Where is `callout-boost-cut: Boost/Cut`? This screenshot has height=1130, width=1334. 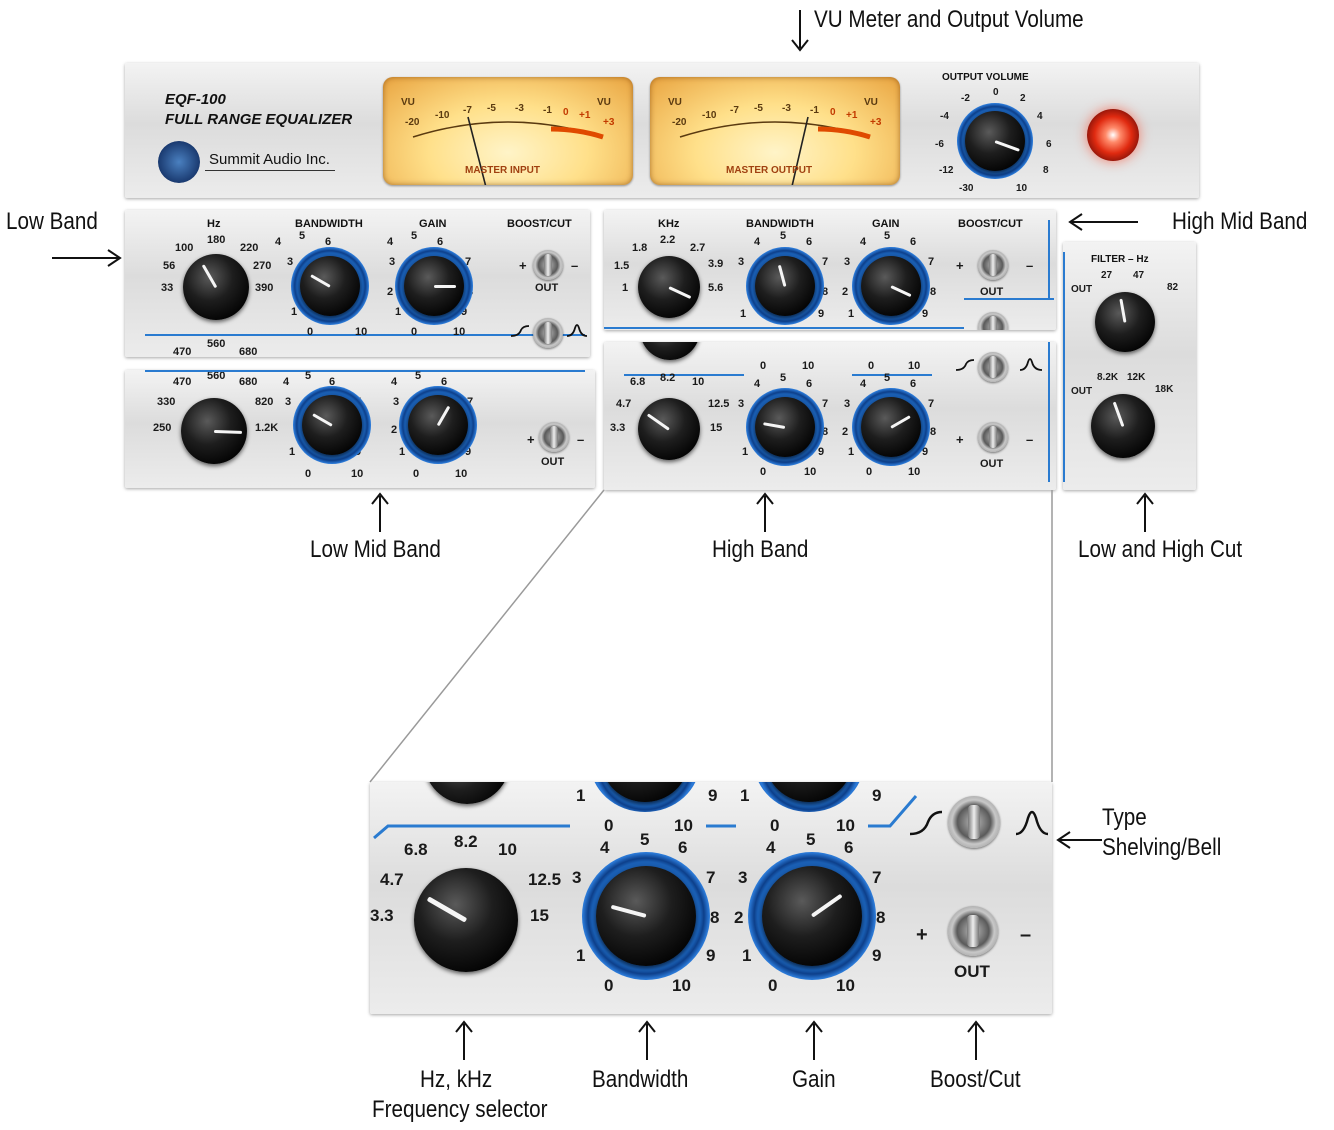
callout-boost-cut: Boost/Cut is located at coordinates (975, 1079).